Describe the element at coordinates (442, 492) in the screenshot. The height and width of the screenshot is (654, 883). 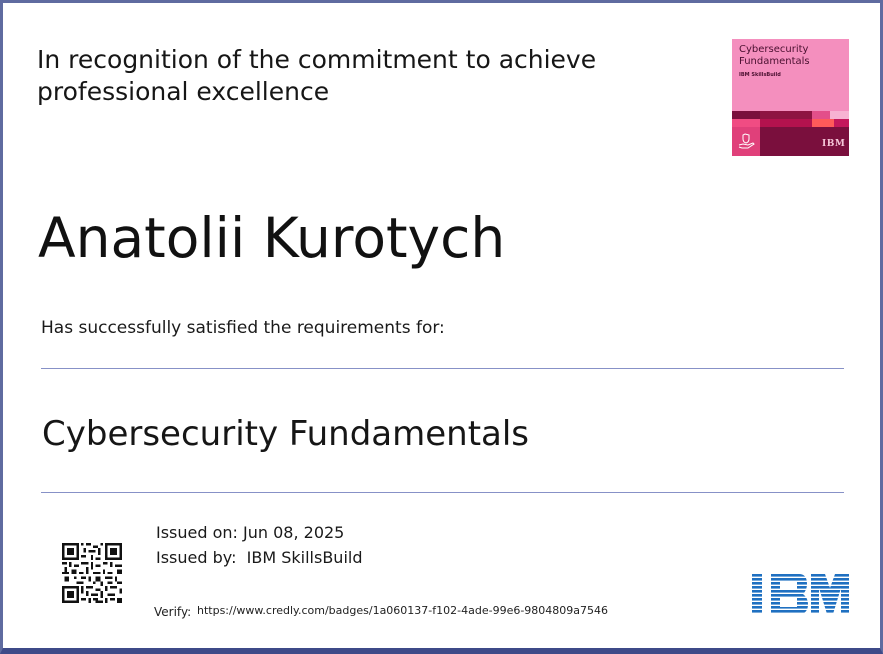
I see `divider-bottom` at that location.